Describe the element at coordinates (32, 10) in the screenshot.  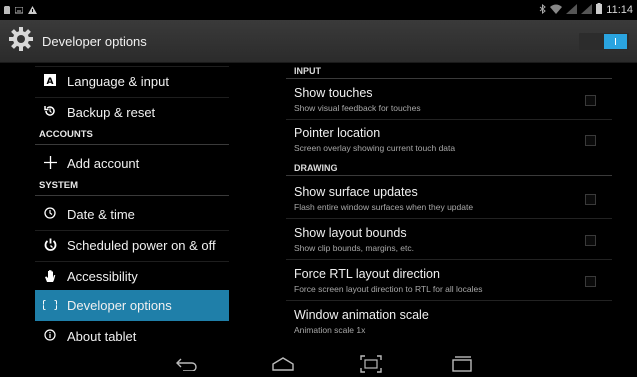
I see `warning-icon` at that location.